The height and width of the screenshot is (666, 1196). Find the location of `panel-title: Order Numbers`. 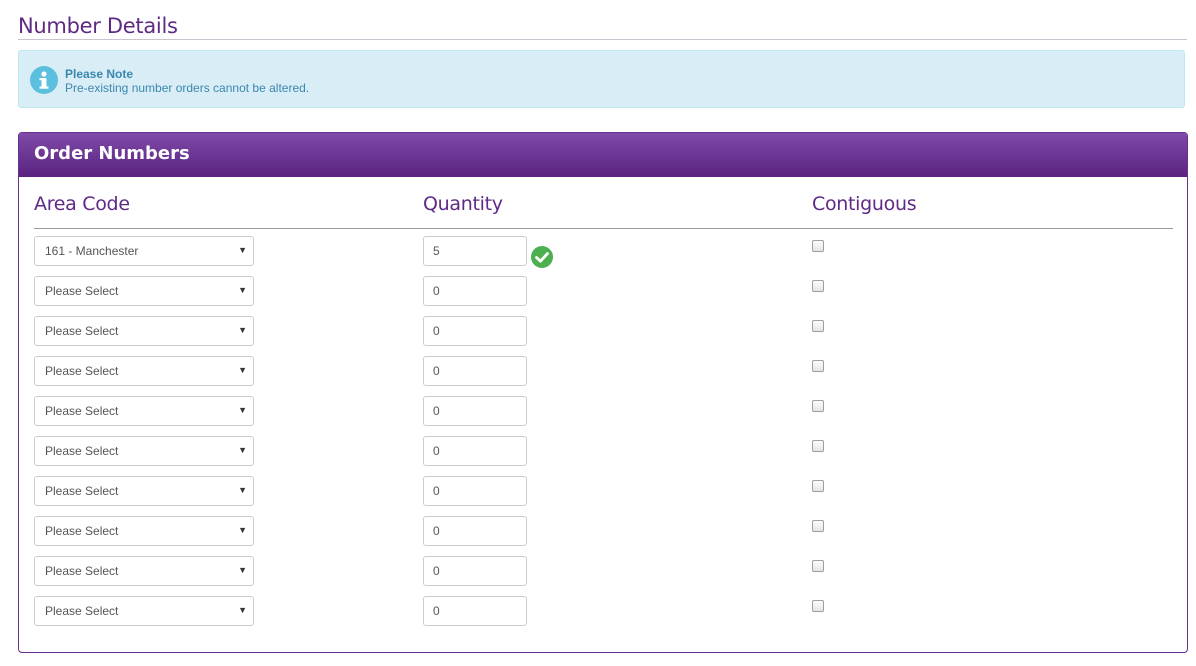

panel-title: Order Numbers is located at coordinates (112, 153).